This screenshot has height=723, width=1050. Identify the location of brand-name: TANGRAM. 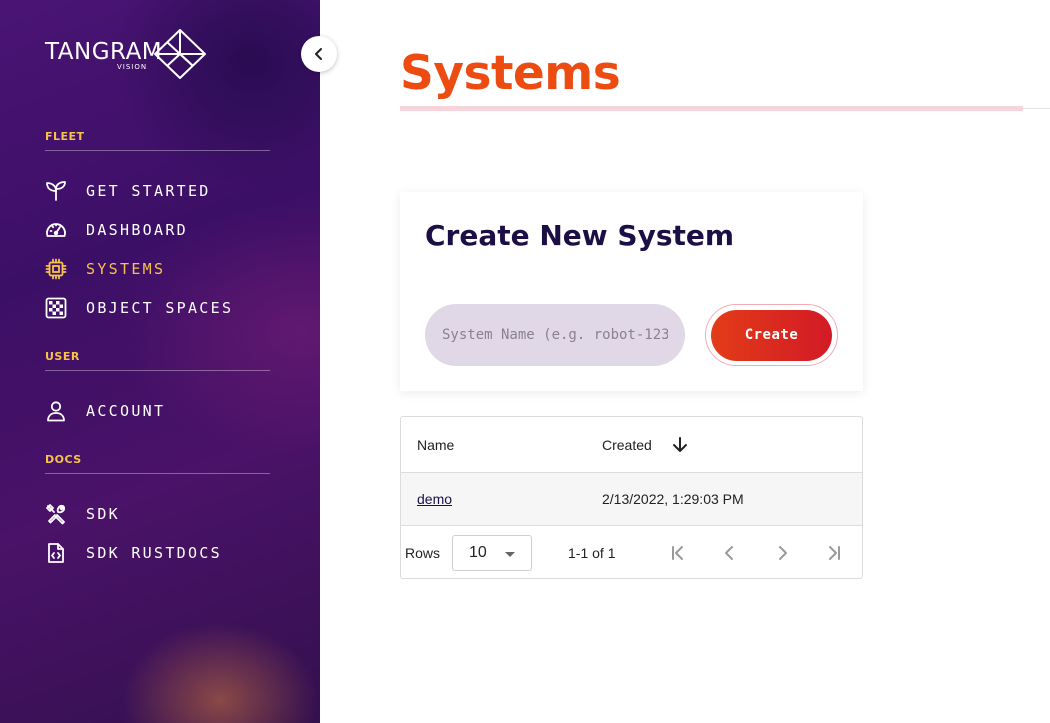
(104, 52).